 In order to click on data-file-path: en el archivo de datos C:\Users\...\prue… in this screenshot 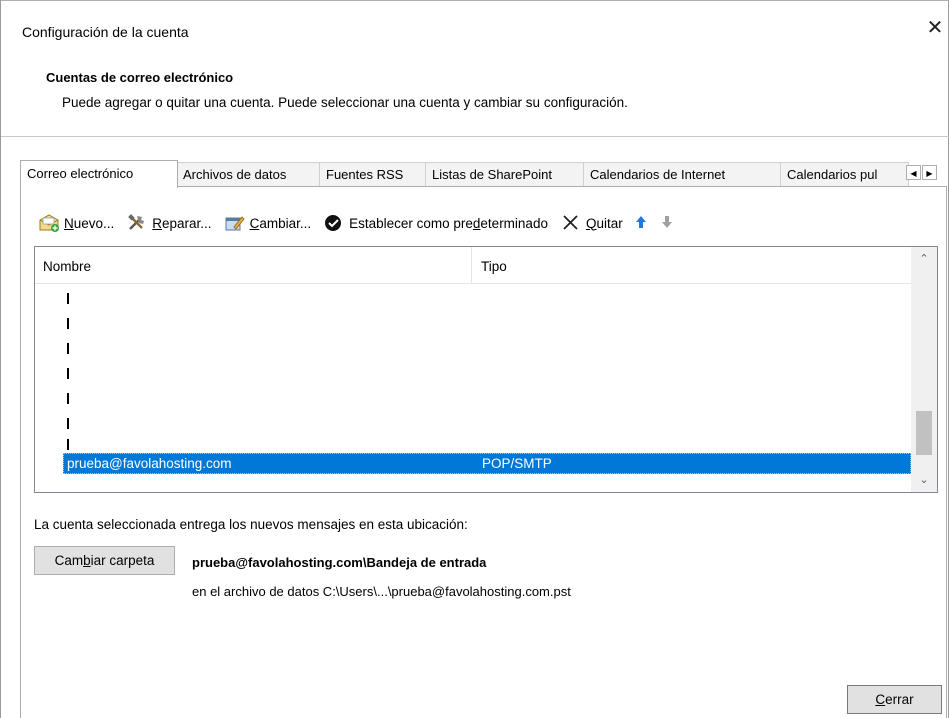, I will do `click(381, 591)`.